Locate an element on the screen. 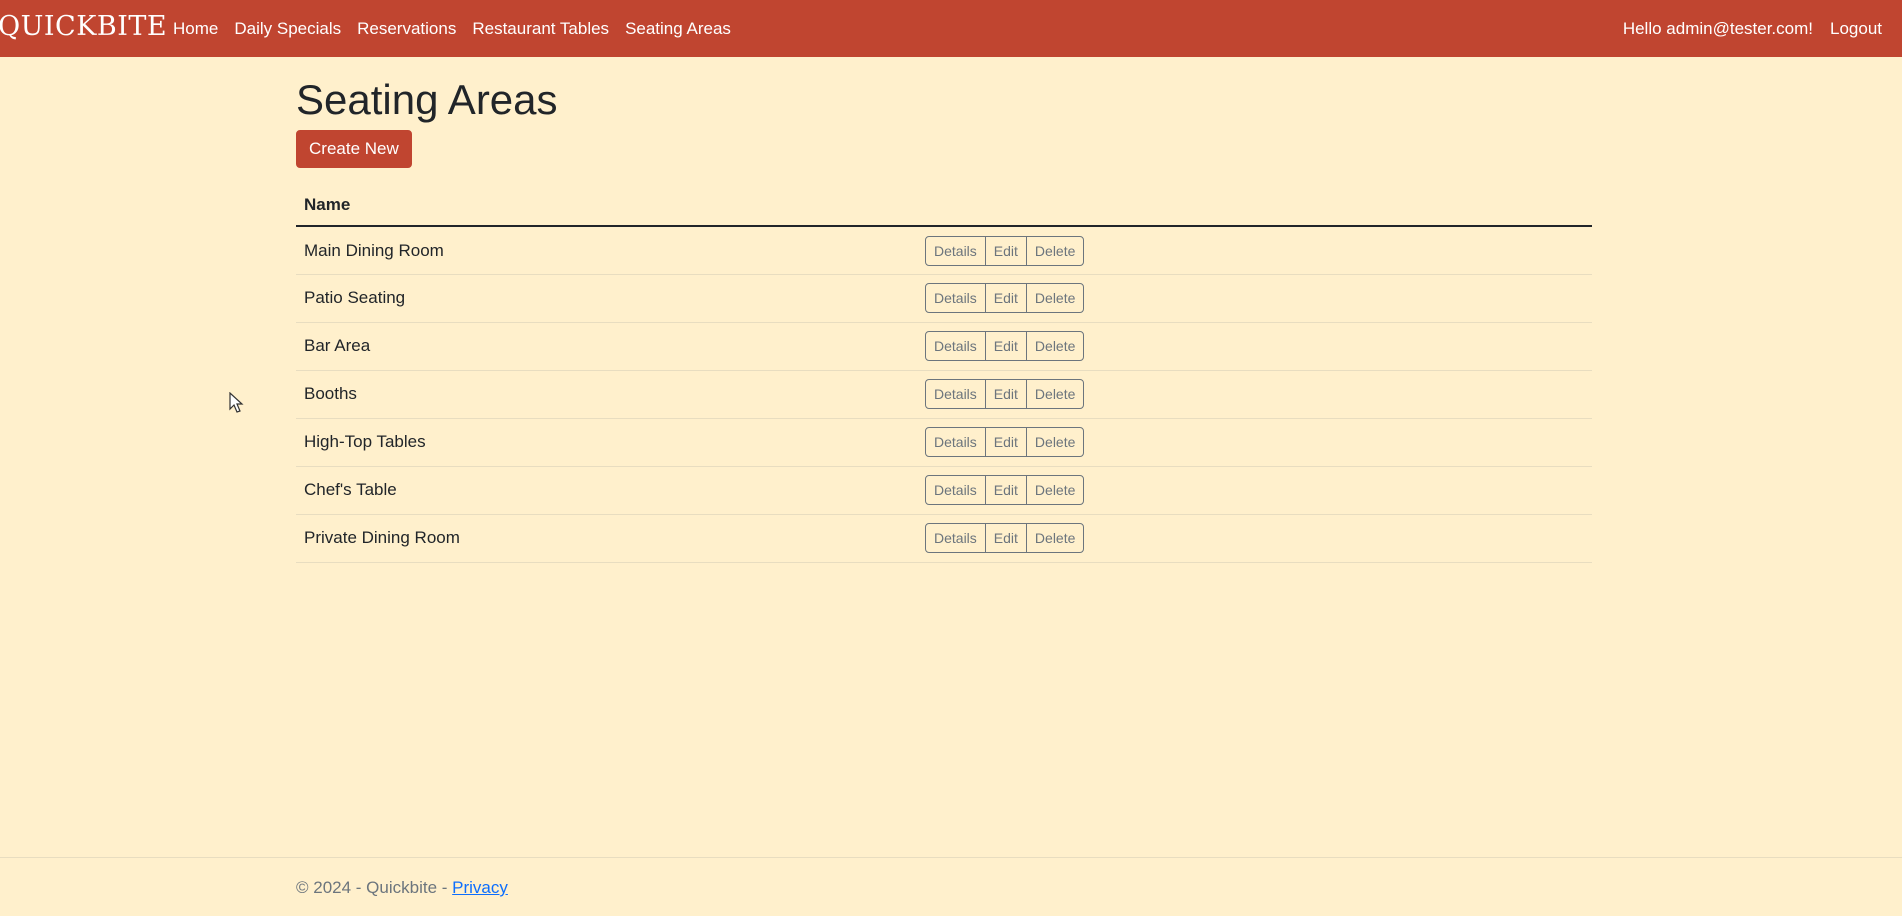  table-row: Bar Area Details Edit Delete is located at coordinates (944, 346).